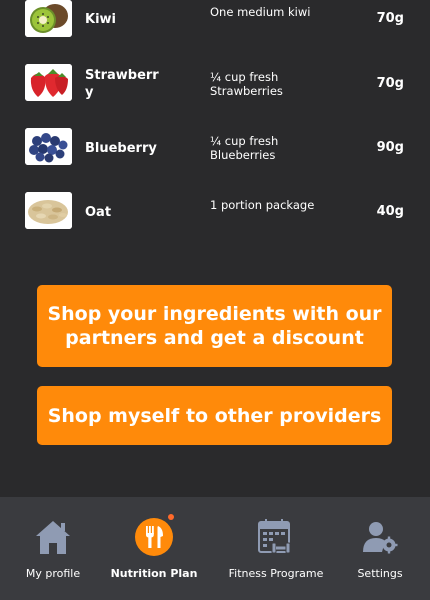  What do you see at coordinates (390, 211) in the screenshot?
I see `food-amount: 40g` at bounding box center [390, 211].